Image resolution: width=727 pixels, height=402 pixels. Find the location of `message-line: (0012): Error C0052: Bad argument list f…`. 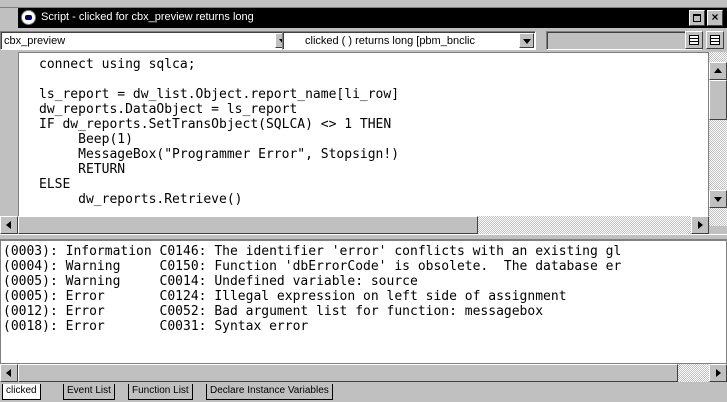

message-line: (0012): Error C0052: Bad argument list f… is located at coordinates (273, 311).